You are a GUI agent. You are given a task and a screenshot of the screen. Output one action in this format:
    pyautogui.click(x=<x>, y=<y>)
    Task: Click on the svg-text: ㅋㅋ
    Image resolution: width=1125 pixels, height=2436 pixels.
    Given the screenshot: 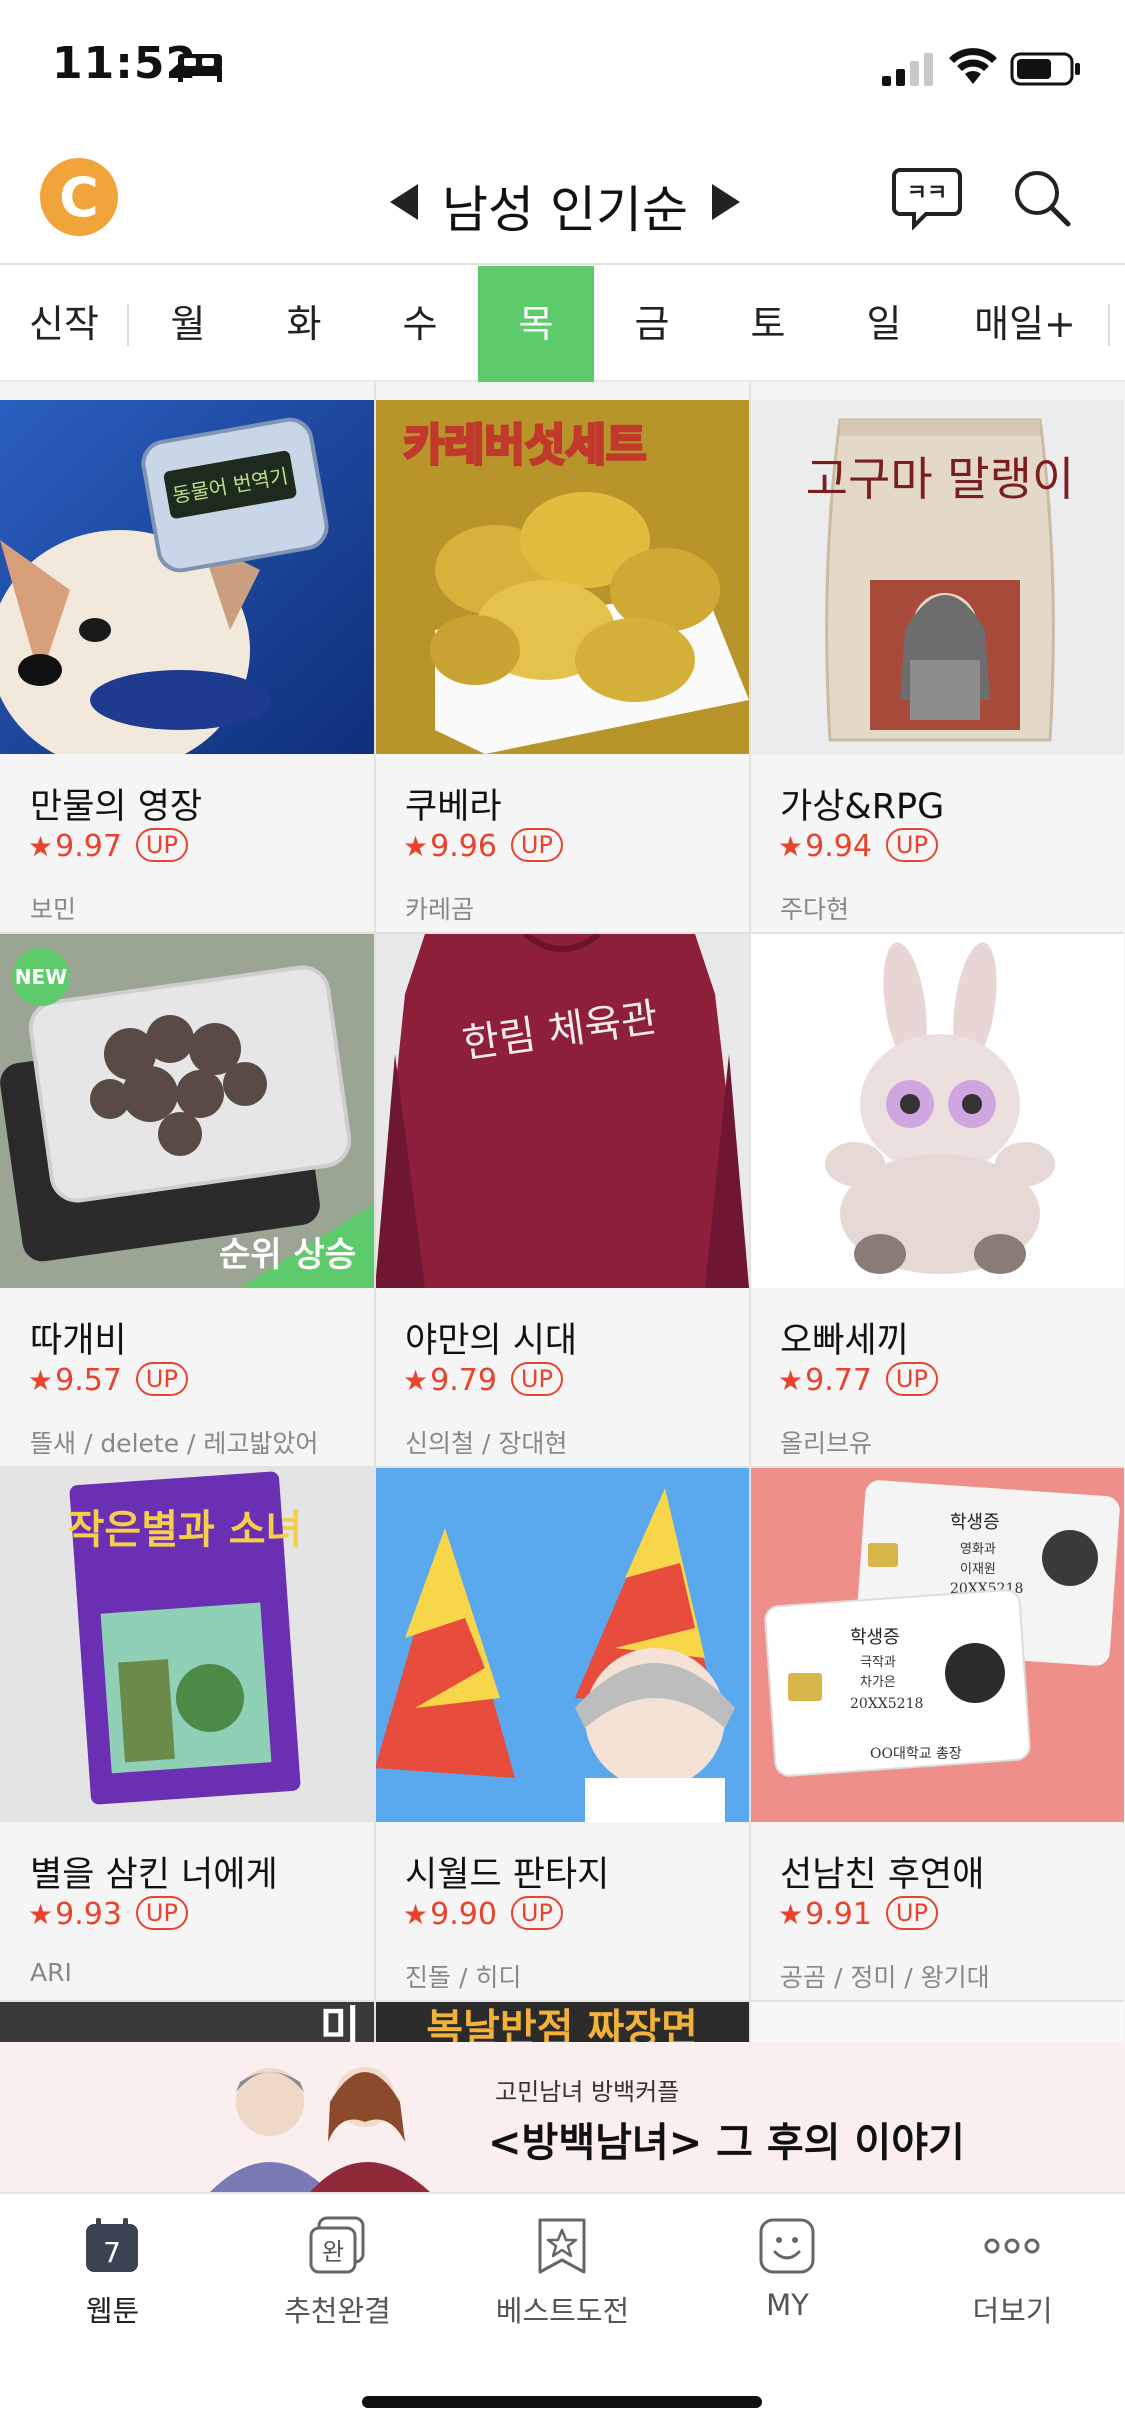 What is the action you would take?
    pyautogui.click(x=927, y=193)
    